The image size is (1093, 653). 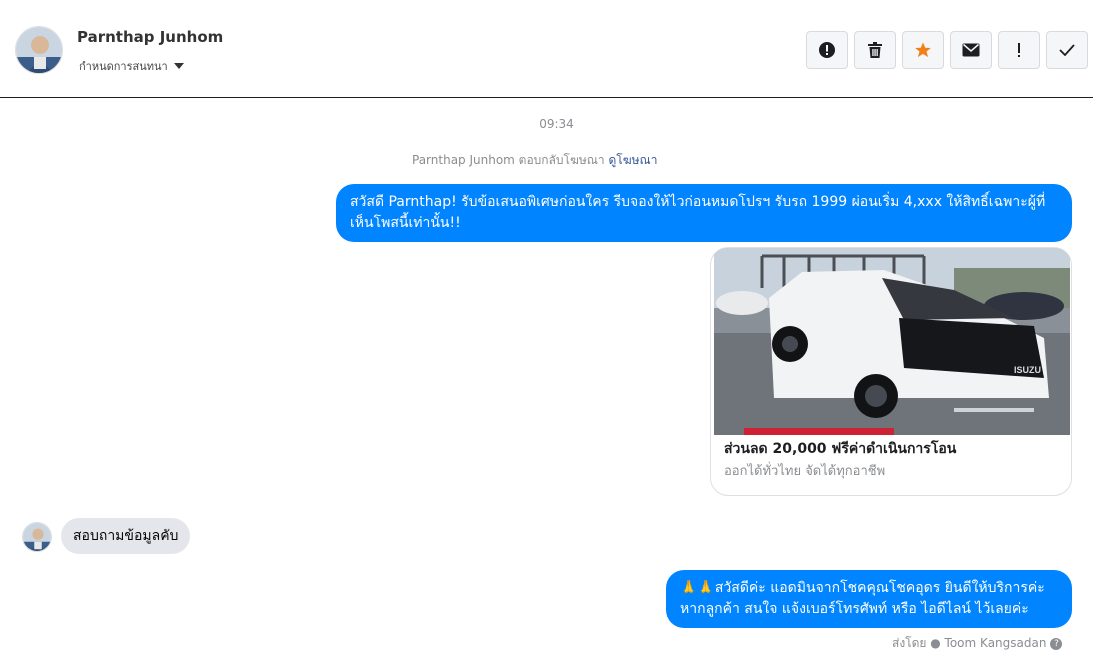 I want to click on caret-down-icon, so click(x=178, y=66).